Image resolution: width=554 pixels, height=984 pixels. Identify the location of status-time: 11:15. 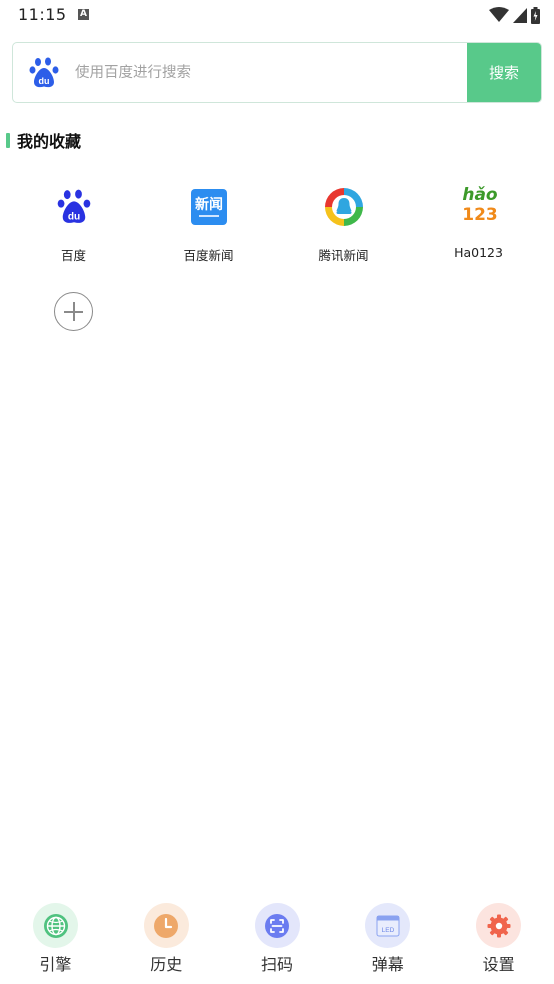
(42, 14).